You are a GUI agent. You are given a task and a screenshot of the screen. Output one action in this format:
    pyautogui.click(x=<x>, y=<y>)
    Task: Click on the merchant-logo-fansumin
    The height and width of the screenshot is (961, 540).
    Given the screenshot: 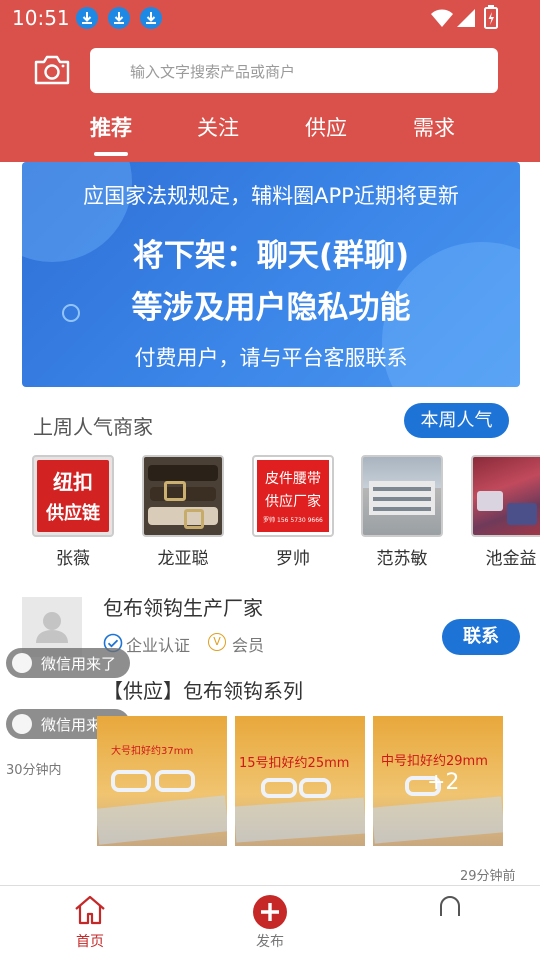 What is the action you would take?
    pyautogui.click(x=402, y=496)
    